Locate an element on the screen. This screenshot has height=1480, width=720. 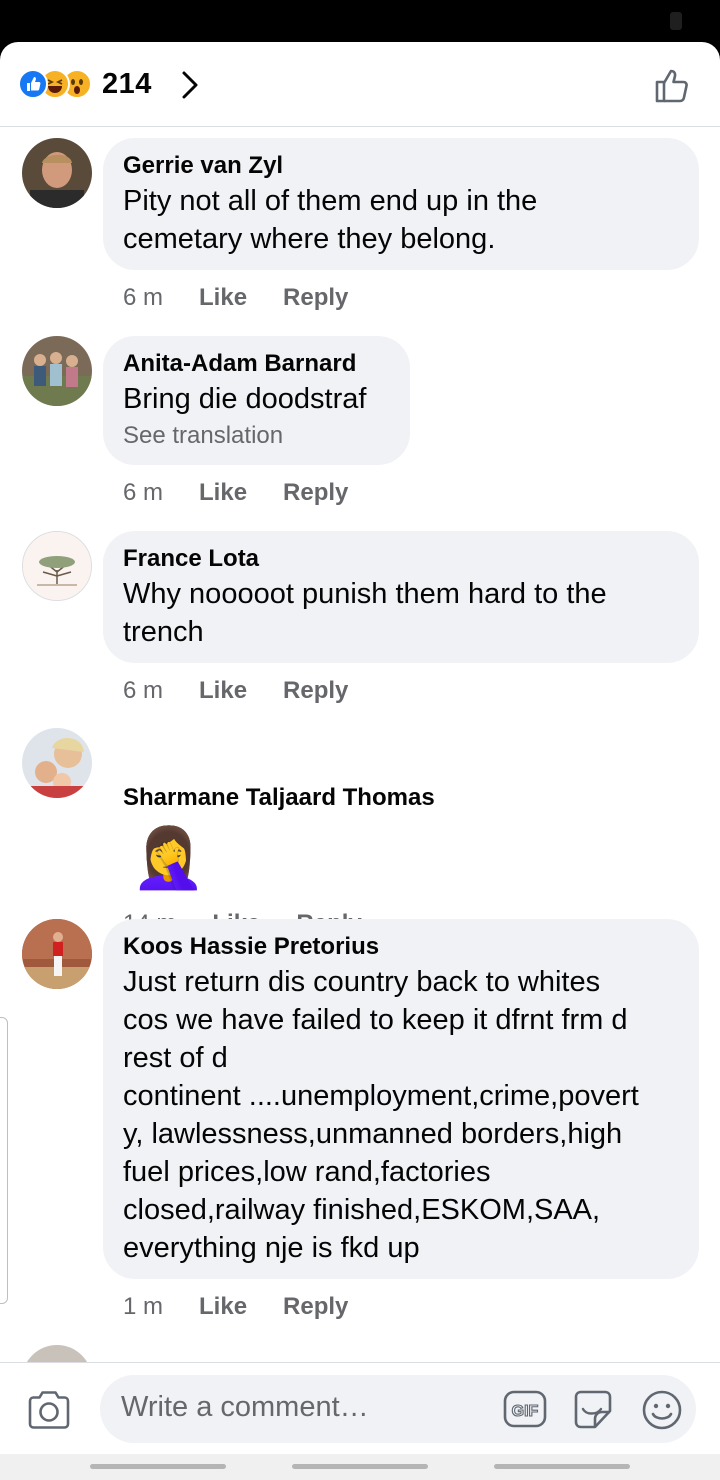
comment-author: Gerrie van Zyl is located at coordinates (401, 166).